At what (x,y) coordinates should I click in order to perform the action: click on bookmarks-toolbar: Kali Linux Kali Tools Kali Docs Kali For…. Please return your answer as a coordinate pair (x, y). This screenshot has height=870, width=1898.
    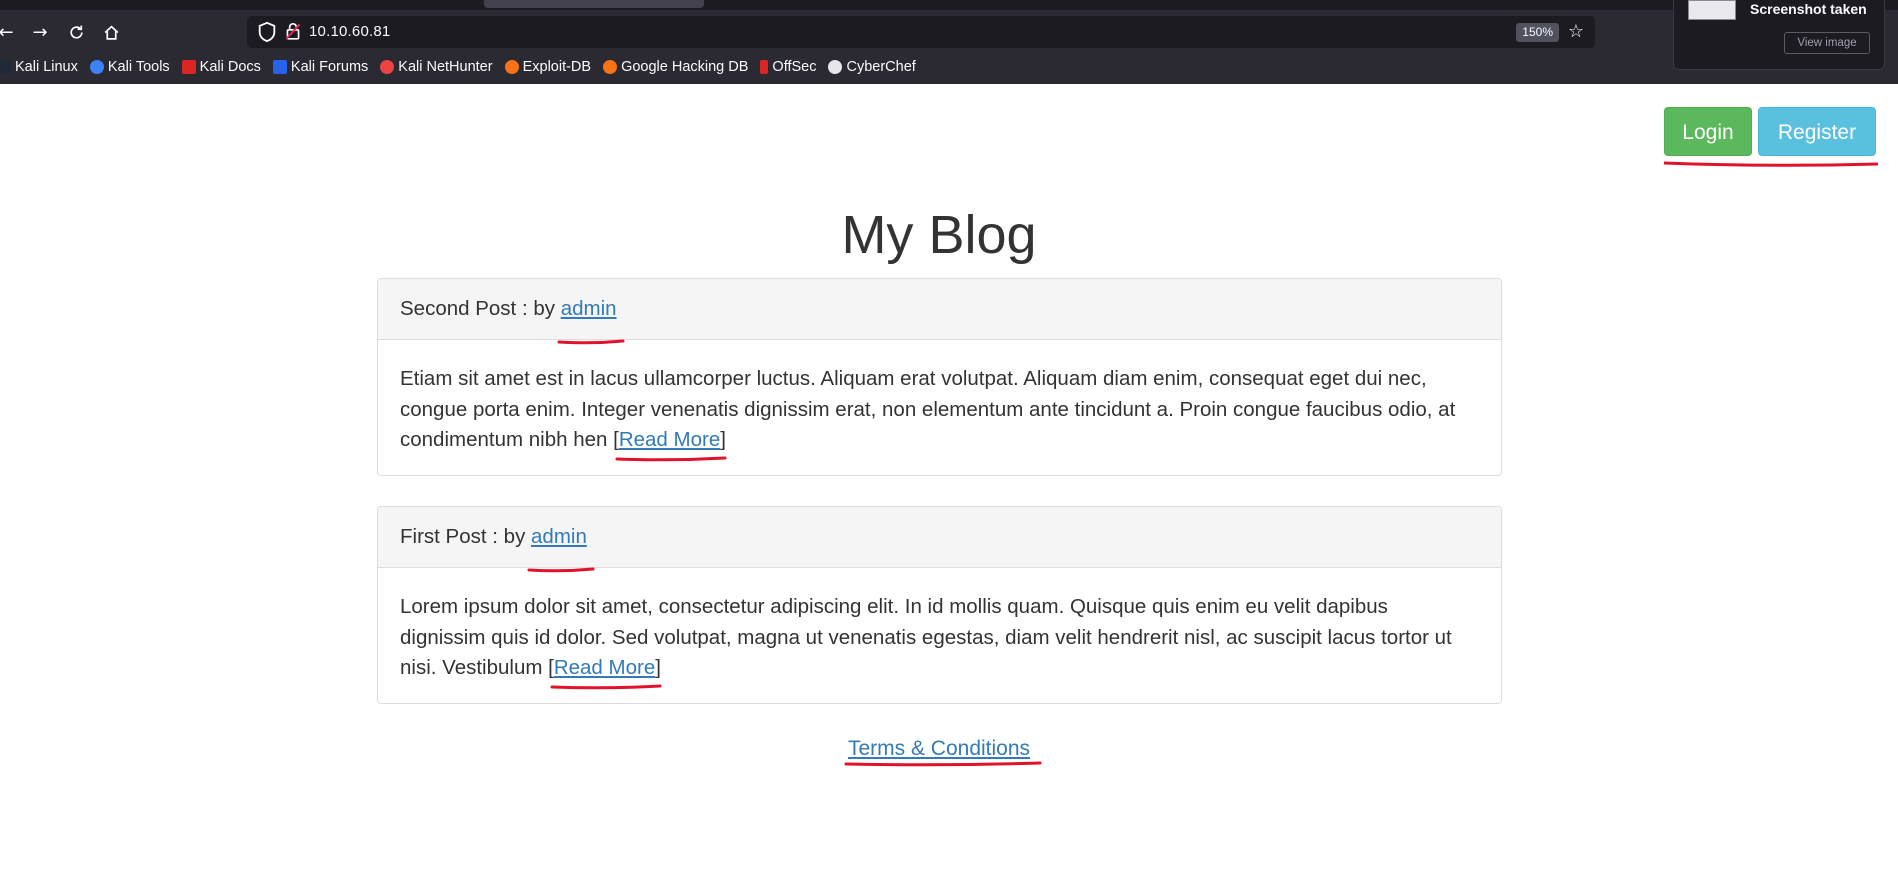
    Looking at the image, I should click on (464, 67).